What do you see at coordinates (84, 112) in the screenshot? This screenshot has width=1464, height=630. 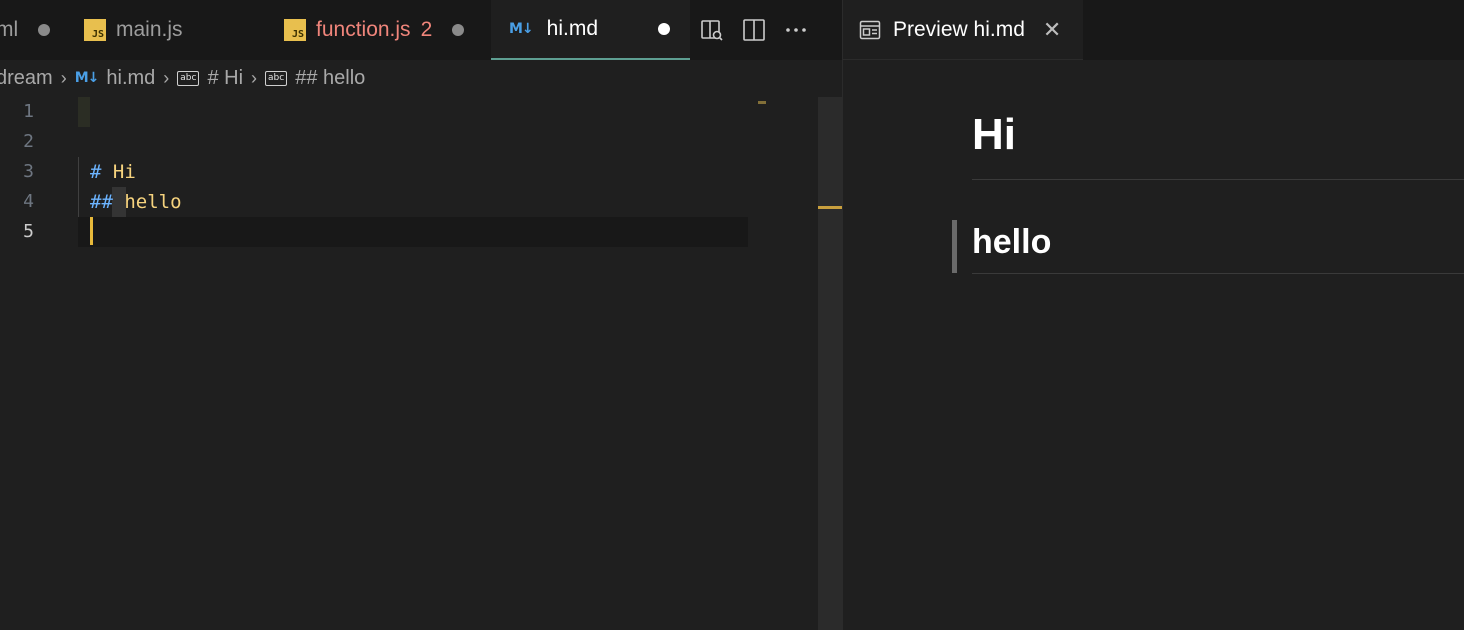 I see `empty-line-highlight` at bounding box center [84, 112].